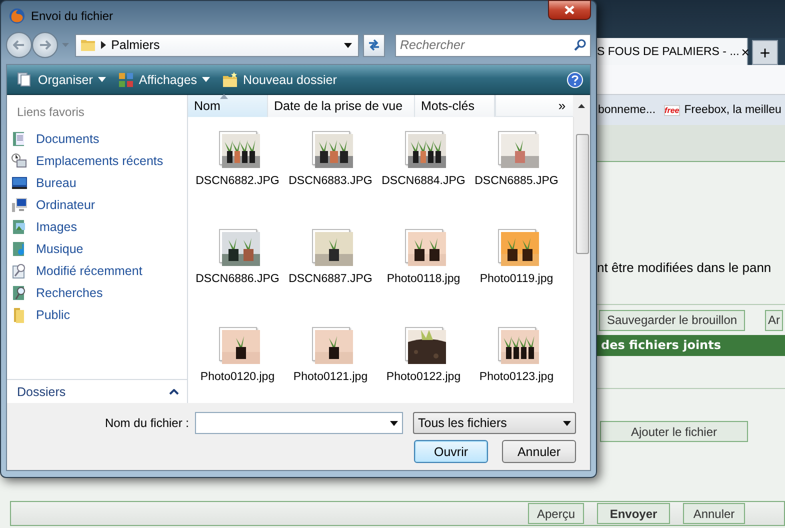 The height and width of the screenshot is (528, 785). I want to click on add-file-button: Ajouter le fichier, so click(674, 431).